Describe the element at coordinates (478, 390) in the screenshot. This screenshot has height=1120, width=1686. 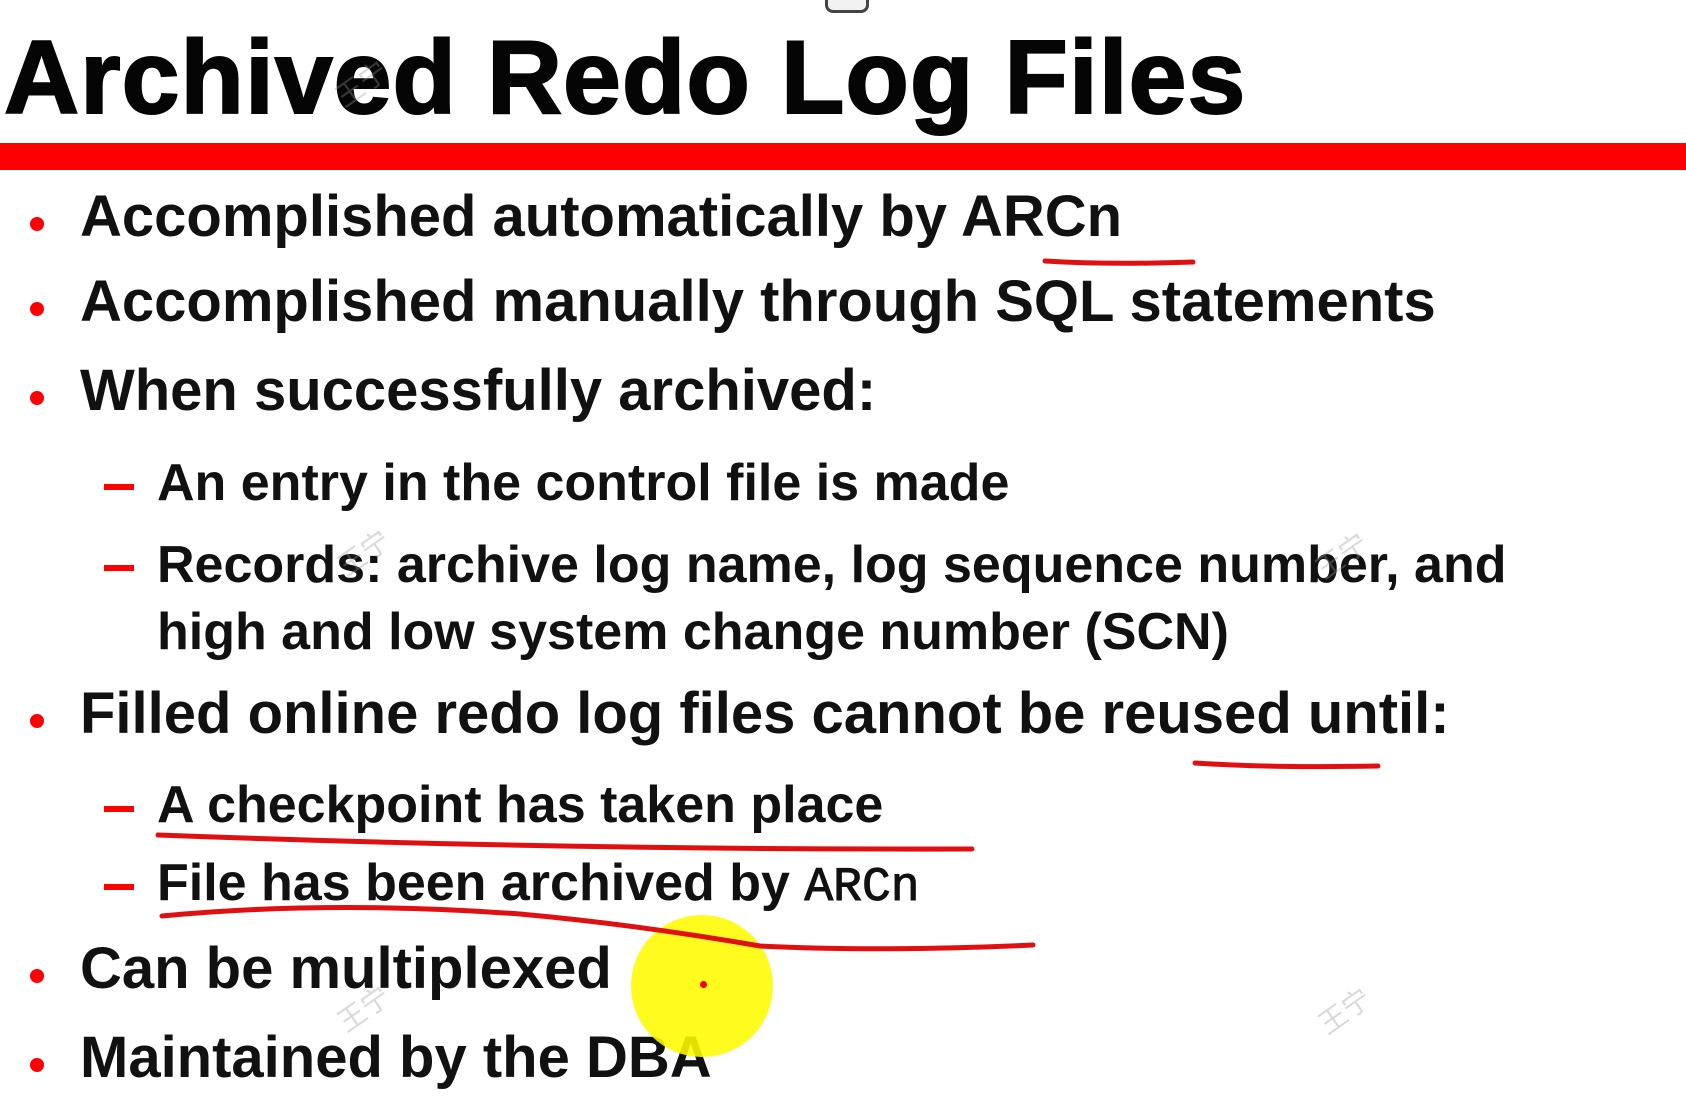
I see `bullet-item: When successfully archived:` at that location.